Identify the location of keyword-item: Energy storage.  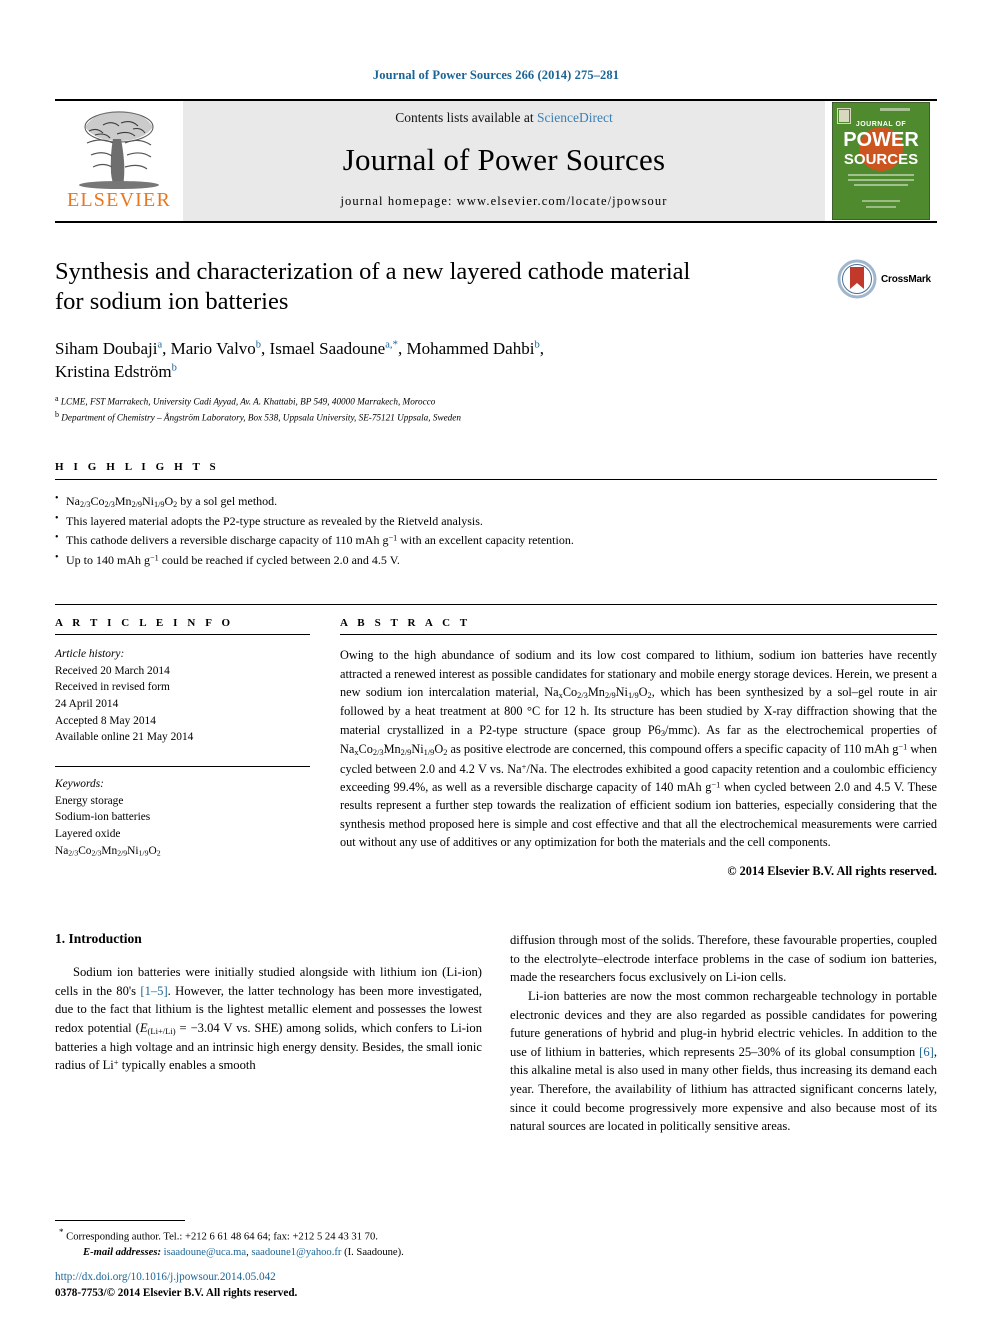
(89, 800).